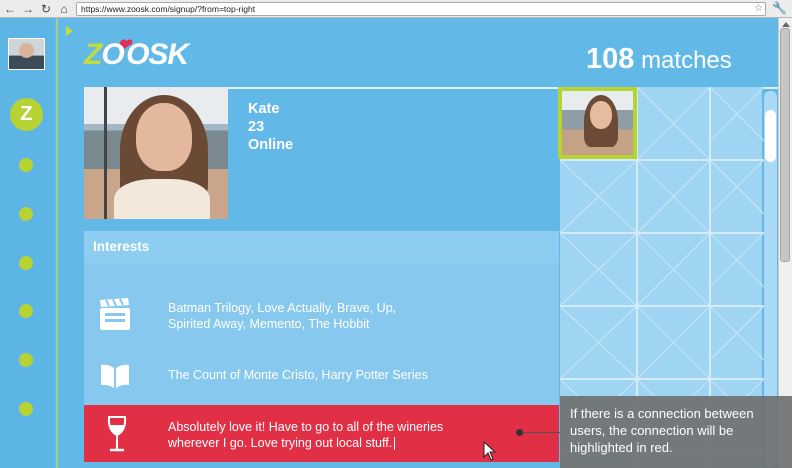 The height and width of the screenshot is (468, 792). What do you see at coordinates (93, 54) in the screenshot?
I see `logo-letter-z: Z` at bounding box center [93, 54].